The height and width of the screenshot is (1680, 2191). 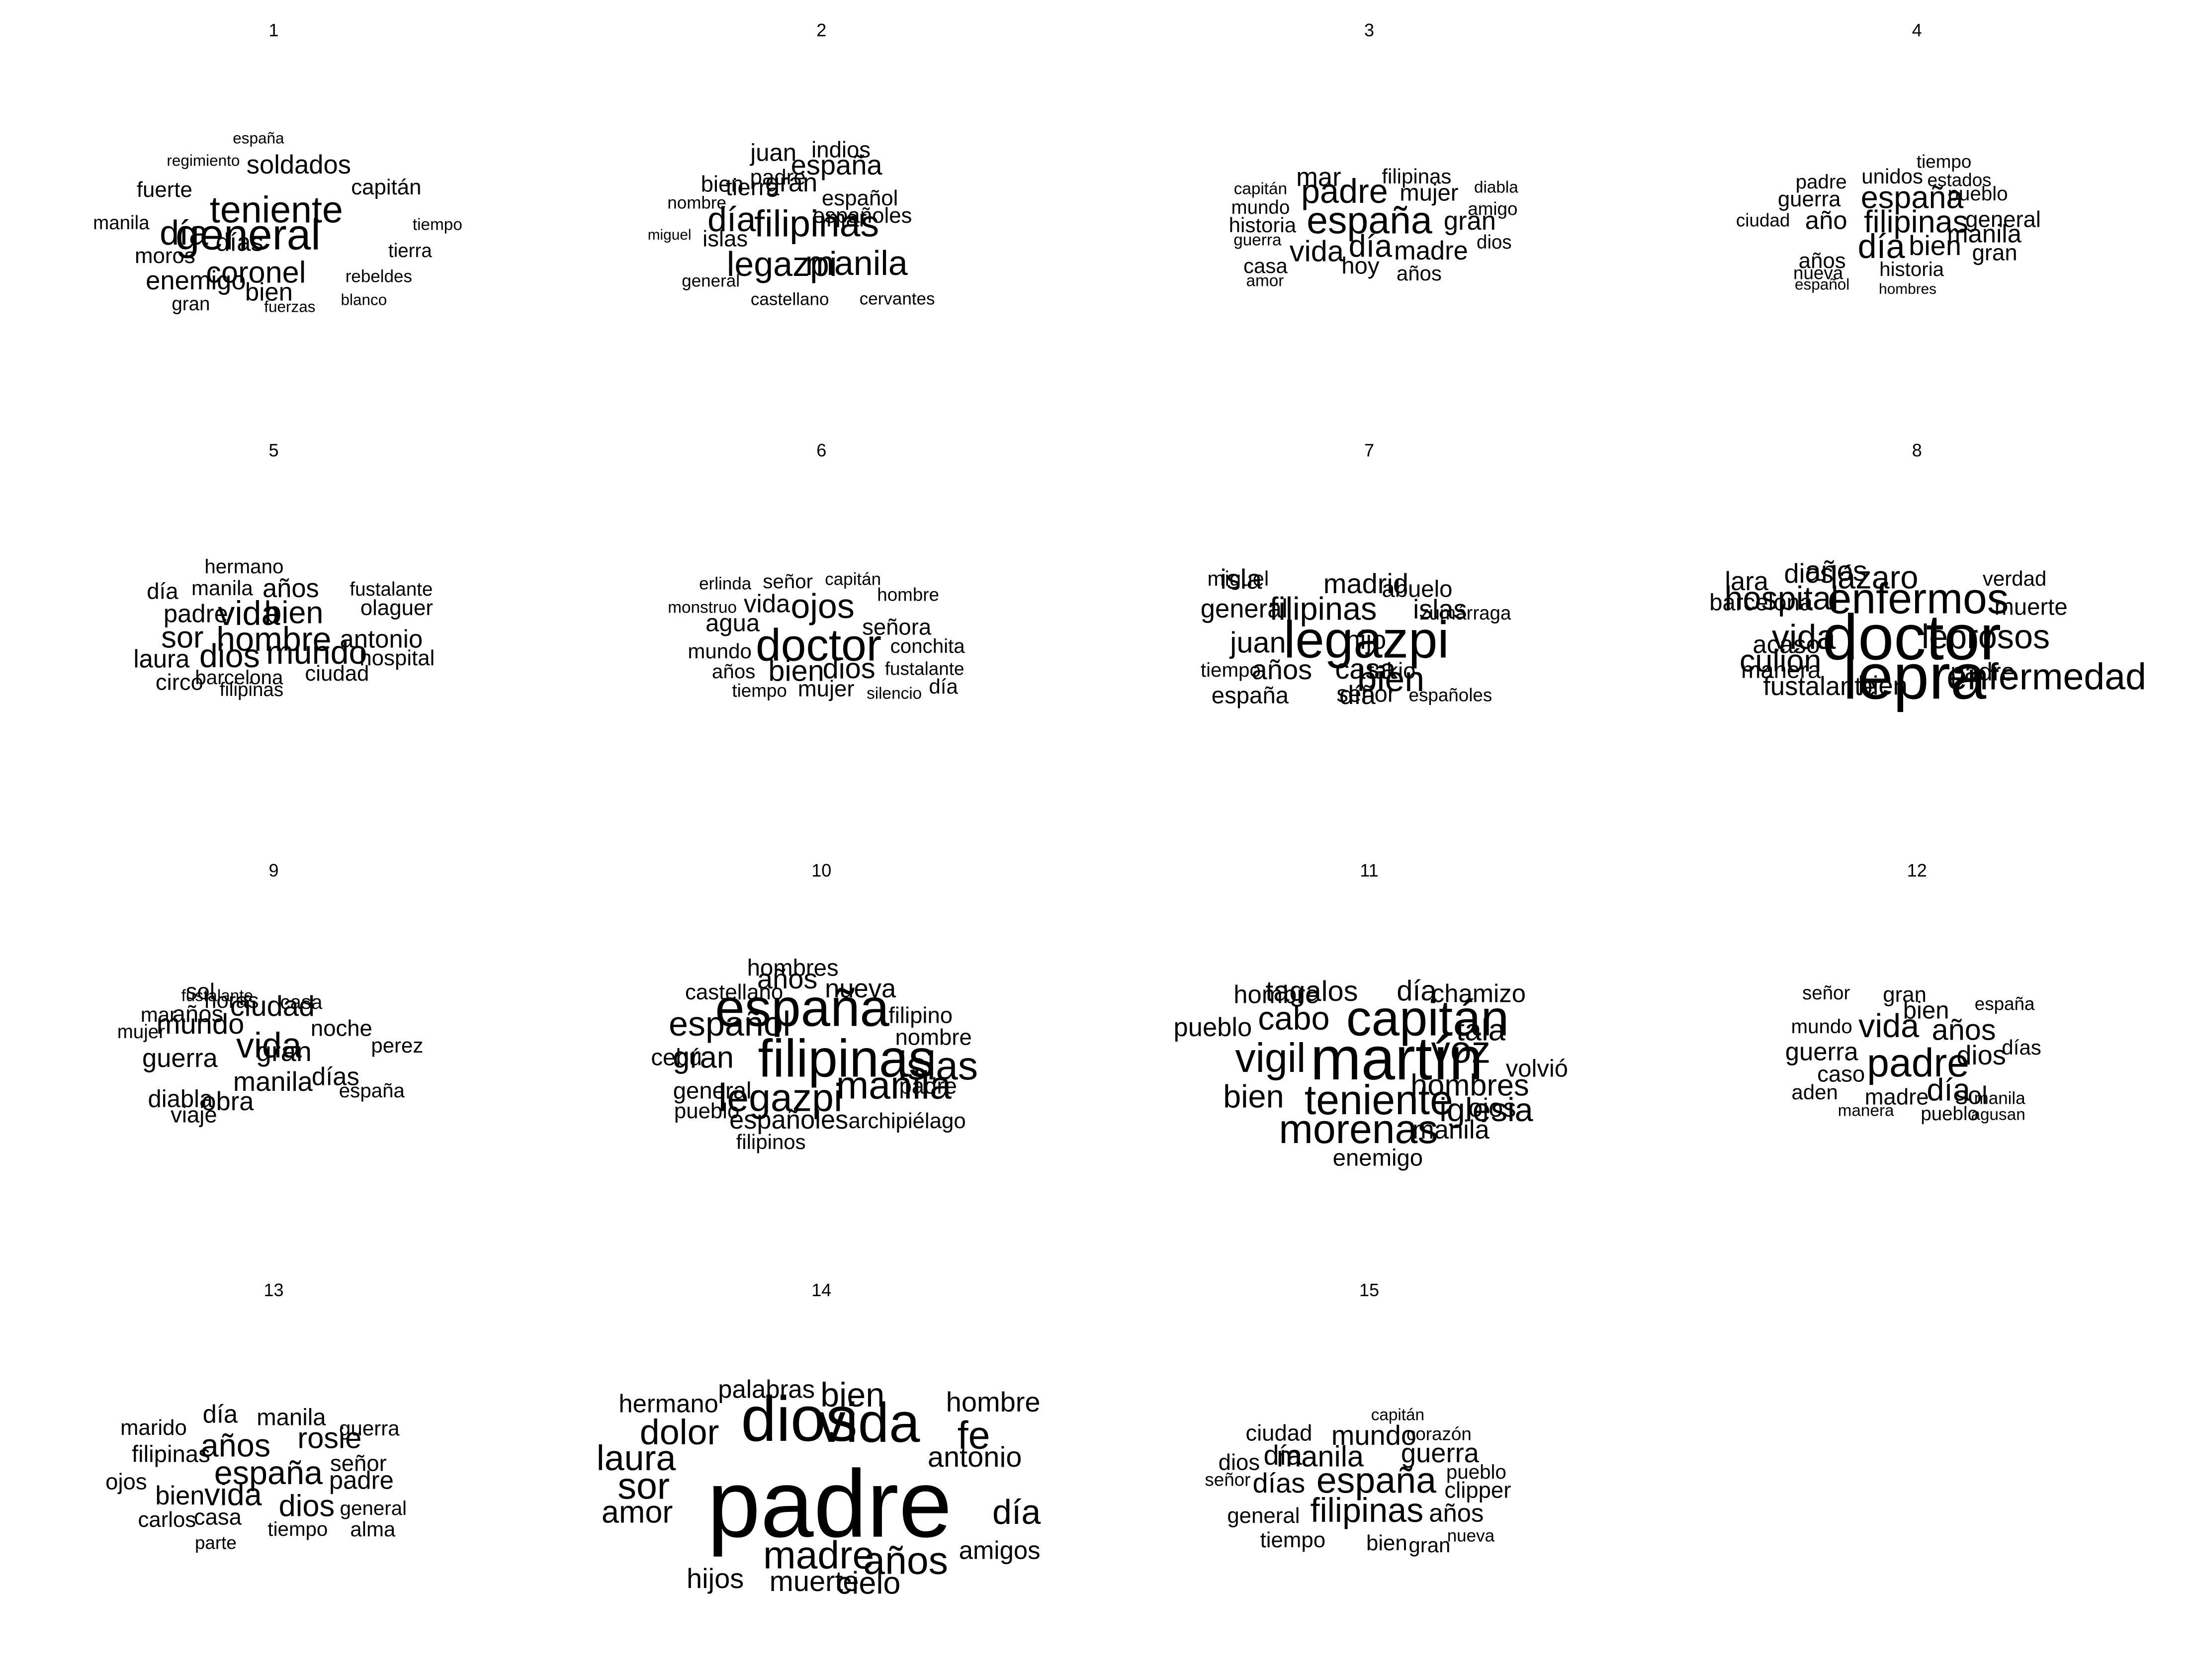 I want to click on cloud-word: tierra, so click(x=410, y=251).